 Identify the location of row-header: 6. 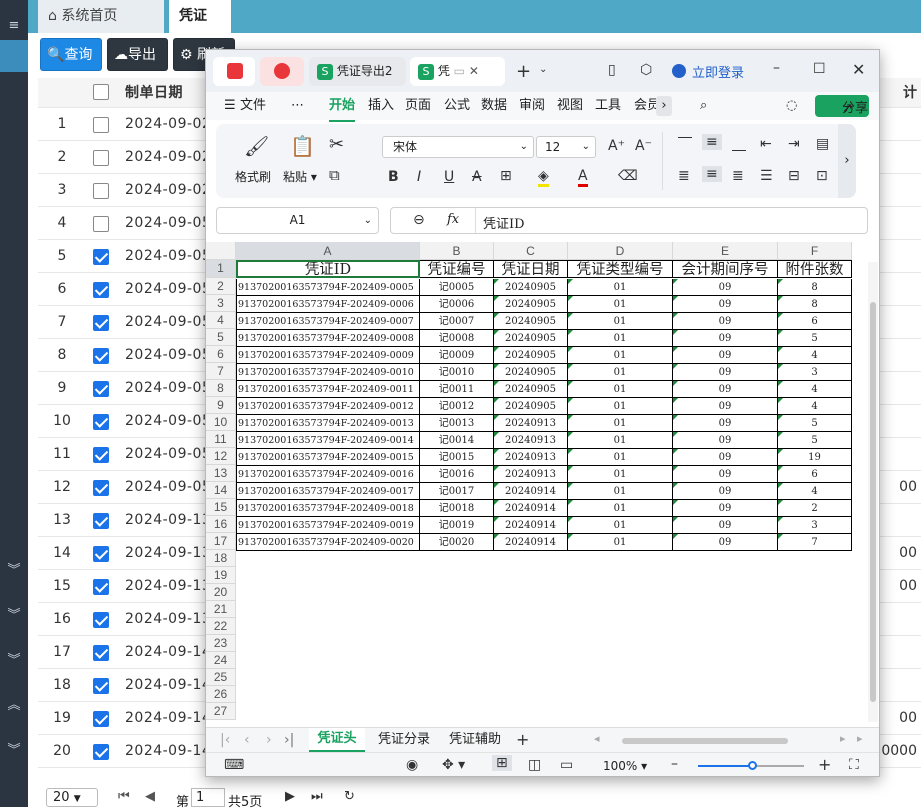
(221, 354).